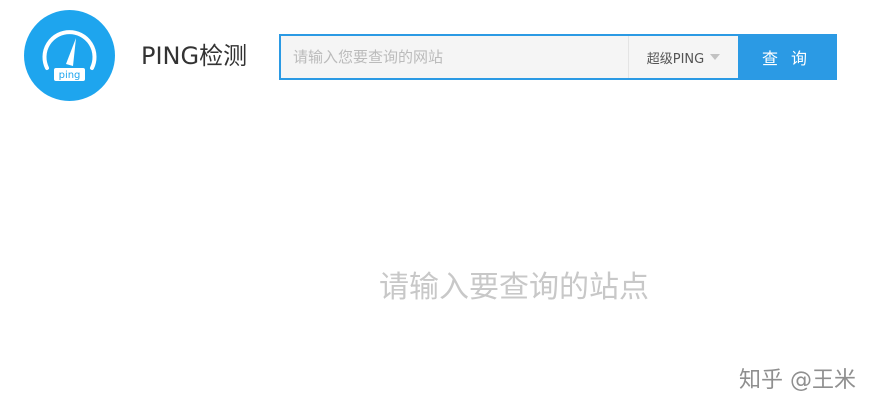 This screenshot has height=411, width=878. What do you see at coordinates (675, 59) in the screenshot?
I see `ping-mode-label: 超级PING` at bounding box center [675, 59].